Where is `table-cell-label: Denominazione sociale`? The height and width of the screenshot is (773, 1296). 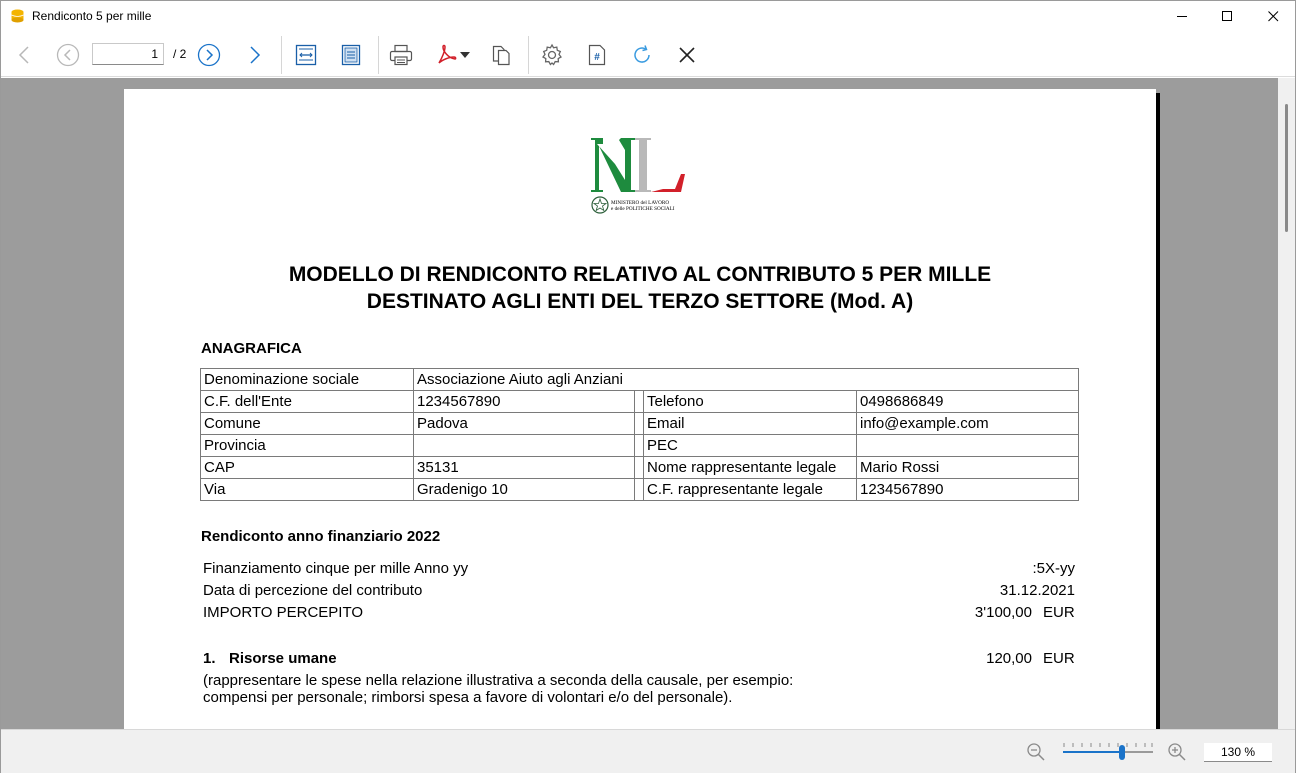
table-cell-label: Denominazione sociale is located at coordinates (307, 379).